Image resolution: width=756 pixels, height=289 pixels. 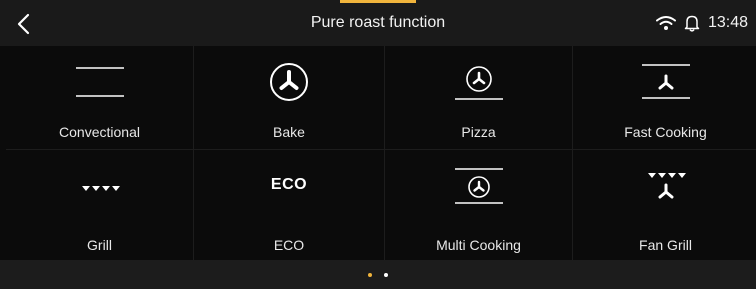 I want to click on pagination, so click(x=378, y=274).